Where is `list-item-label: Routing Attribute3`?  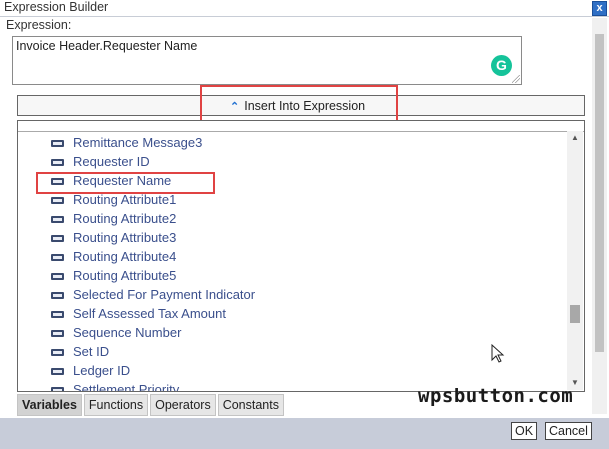 list-item-label: Routing Attribute3 is located at coordinates (125, 237).